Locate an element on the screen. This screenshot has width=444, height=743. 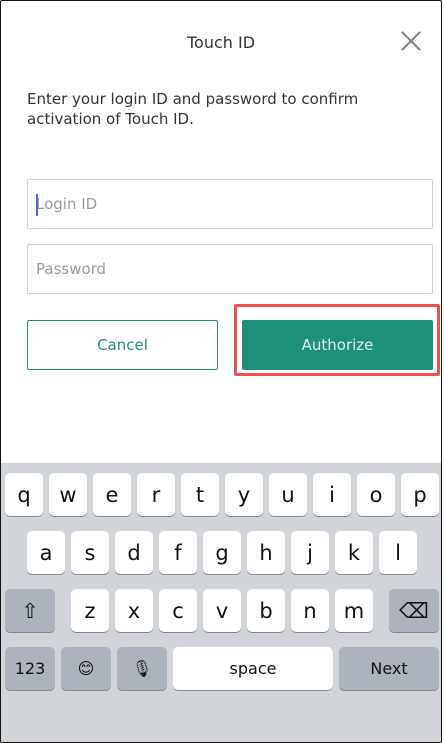
close-icon is located at coordinates (411, 41).